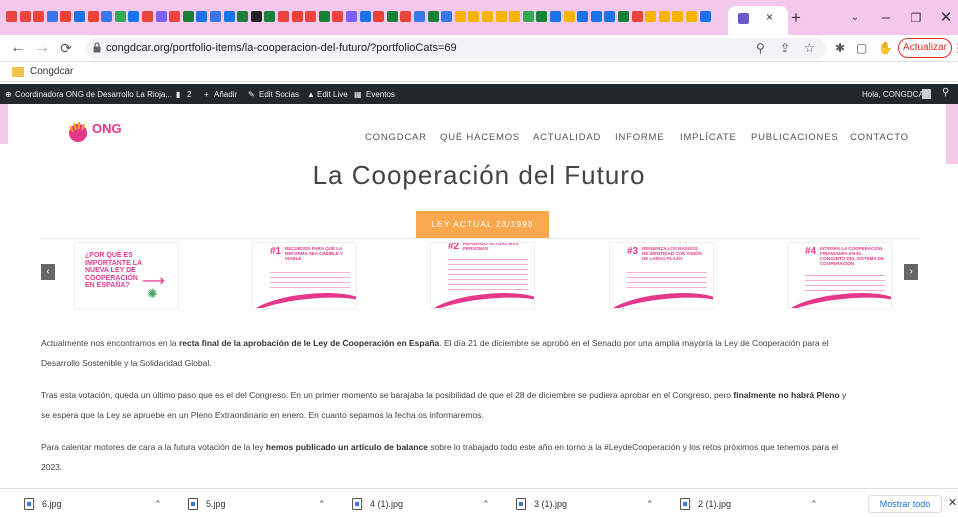  Describe the element at coordinates (955, 48) in the screenshot. I see `menu-dots-icon: ⋮` at that location.